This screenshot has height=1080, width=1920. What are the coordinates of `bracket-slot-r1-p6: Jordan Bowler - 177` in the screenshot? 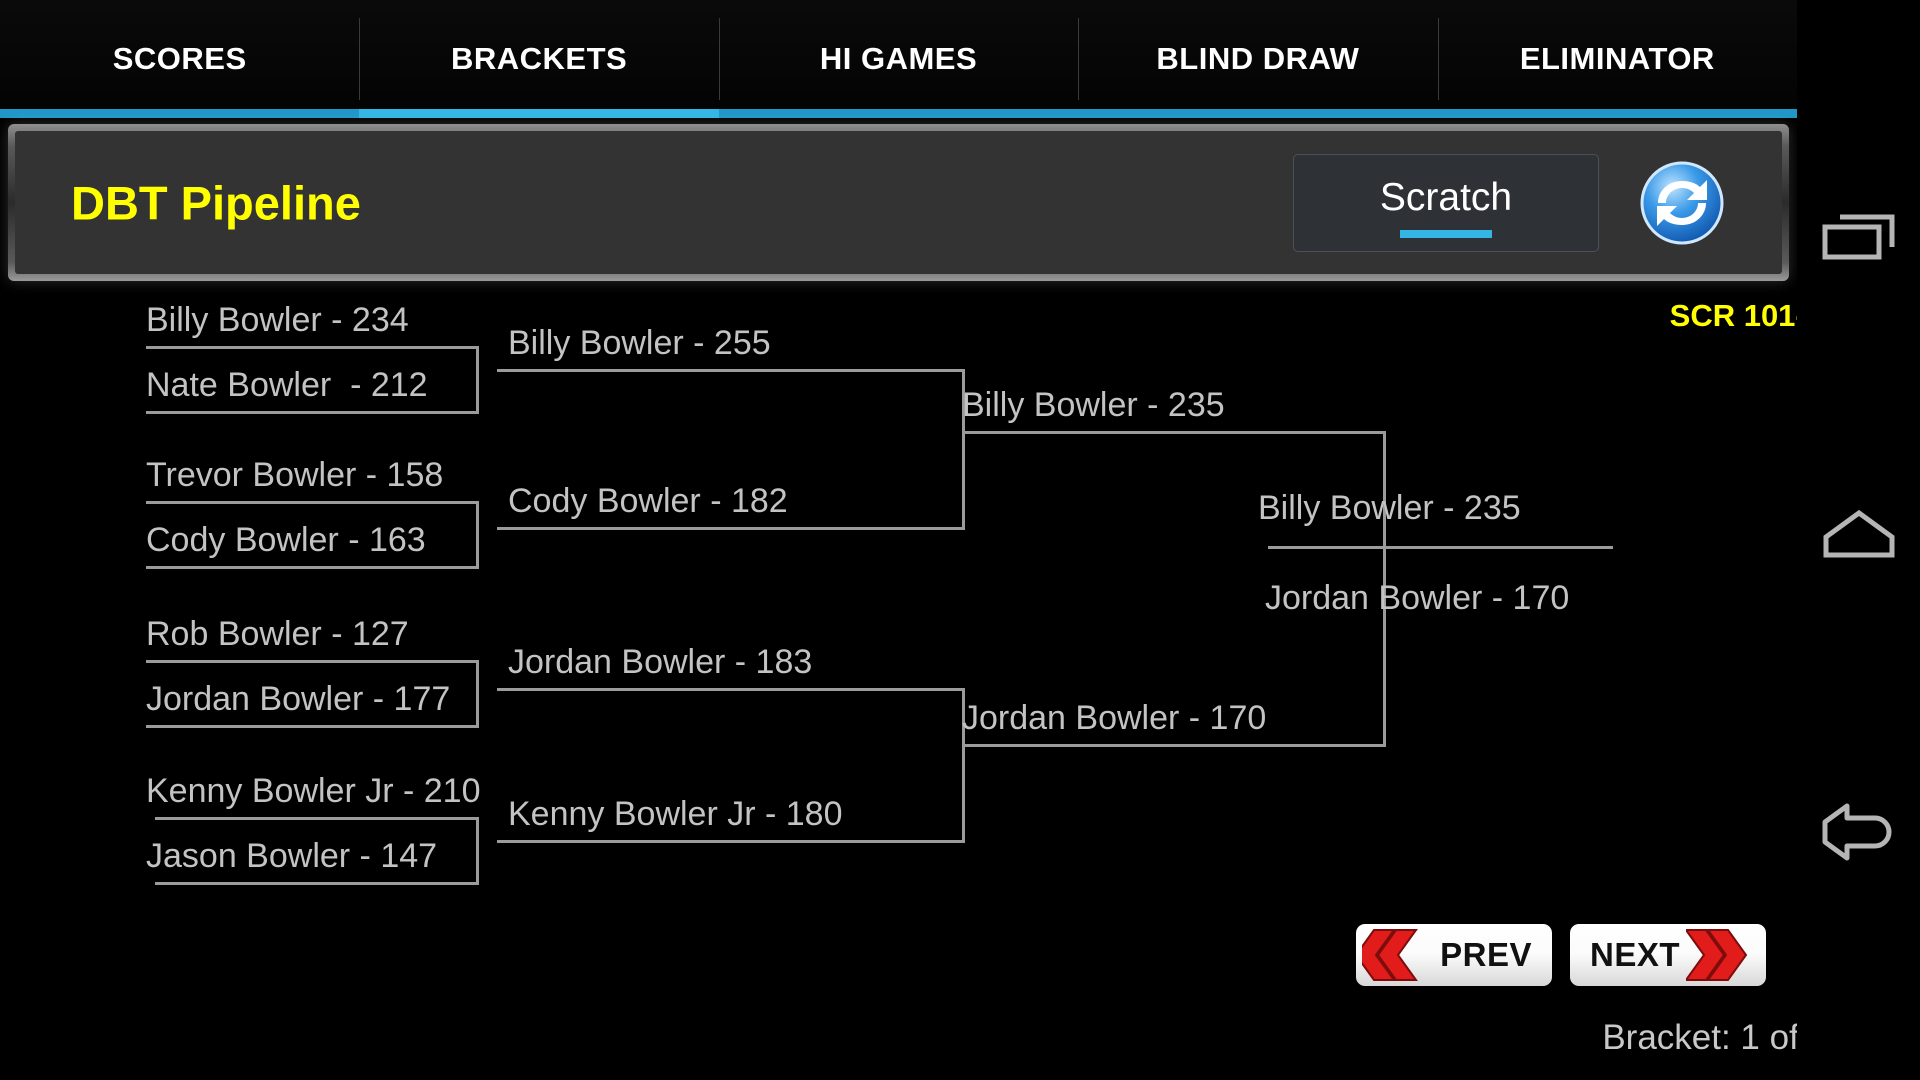 It's located at (298, 699).